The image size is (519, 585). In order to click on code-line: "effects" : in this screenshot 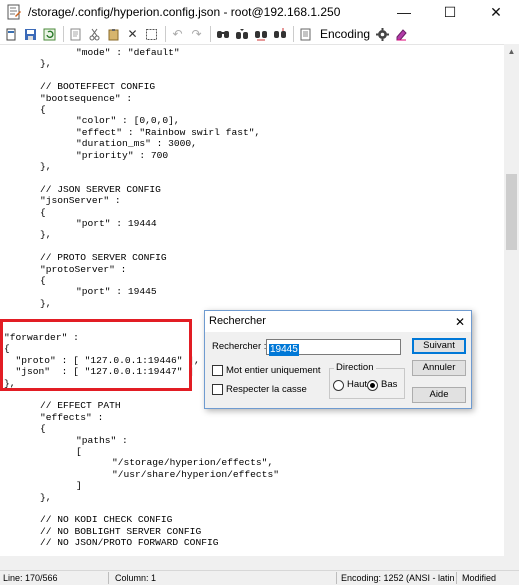, I will do `click(71, 417)`.